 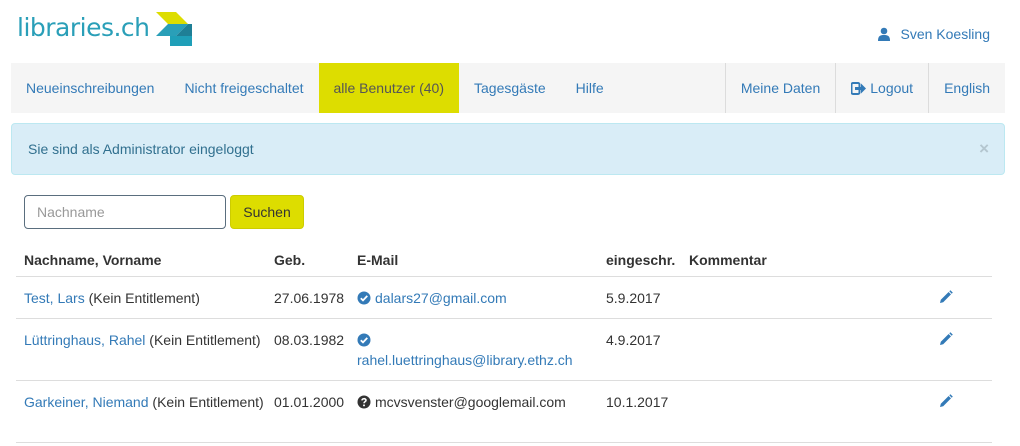 What do you see at coordinates (309, 298) in the screenshot?
I see `birthdate-cell: 27.06.1978` at bounding box center [309, 298].